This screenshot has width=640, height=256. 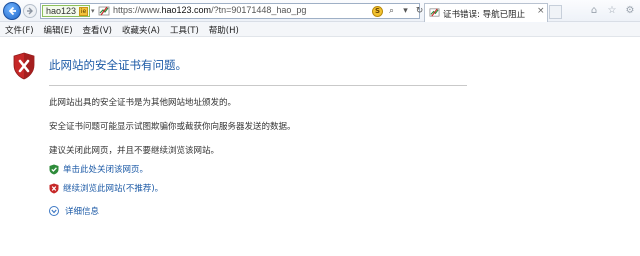 I want to click on menu-file: 文件(F), so click(x=19, y=30).